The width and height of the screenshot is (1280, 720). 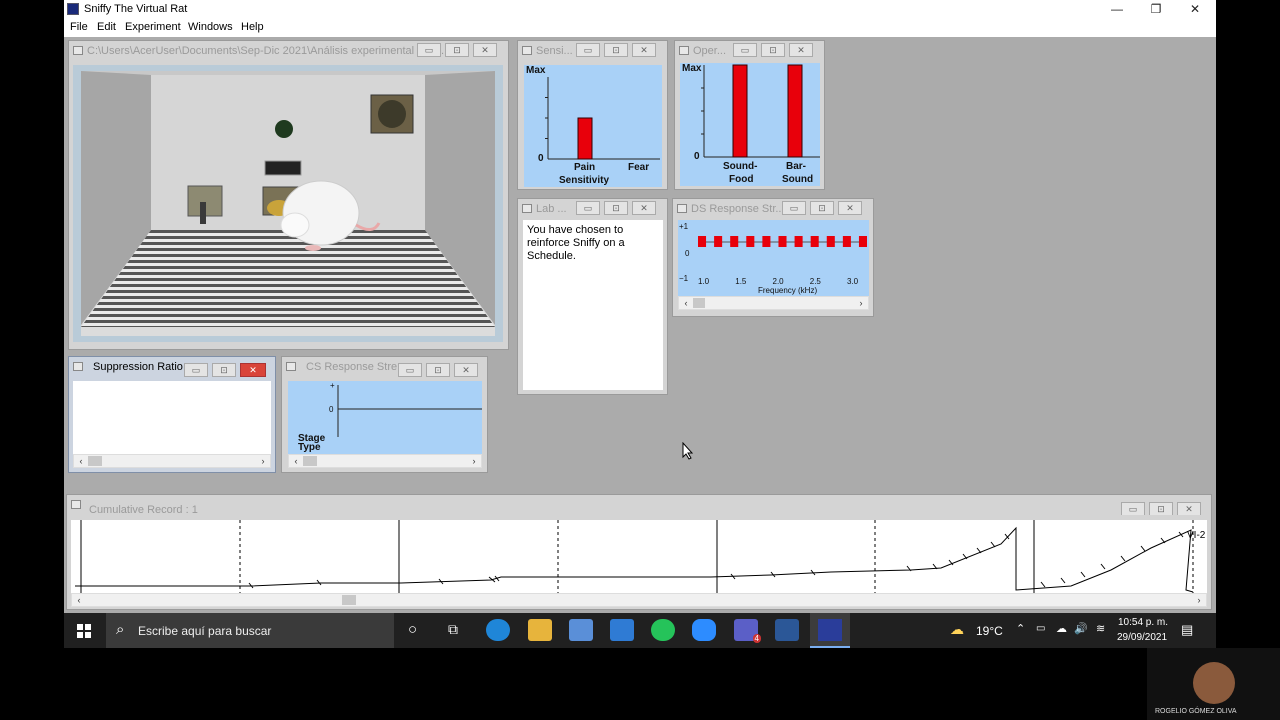 I want to click on weather-icon: ☁, so click(x=957, y=629).